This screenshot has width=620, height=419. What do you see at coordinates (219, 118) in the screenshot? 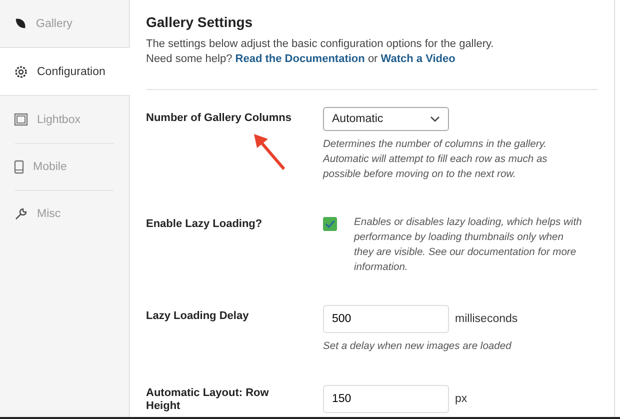
I see `setting-label: Number of Gallery Columns` at bounding box center [219, 118].